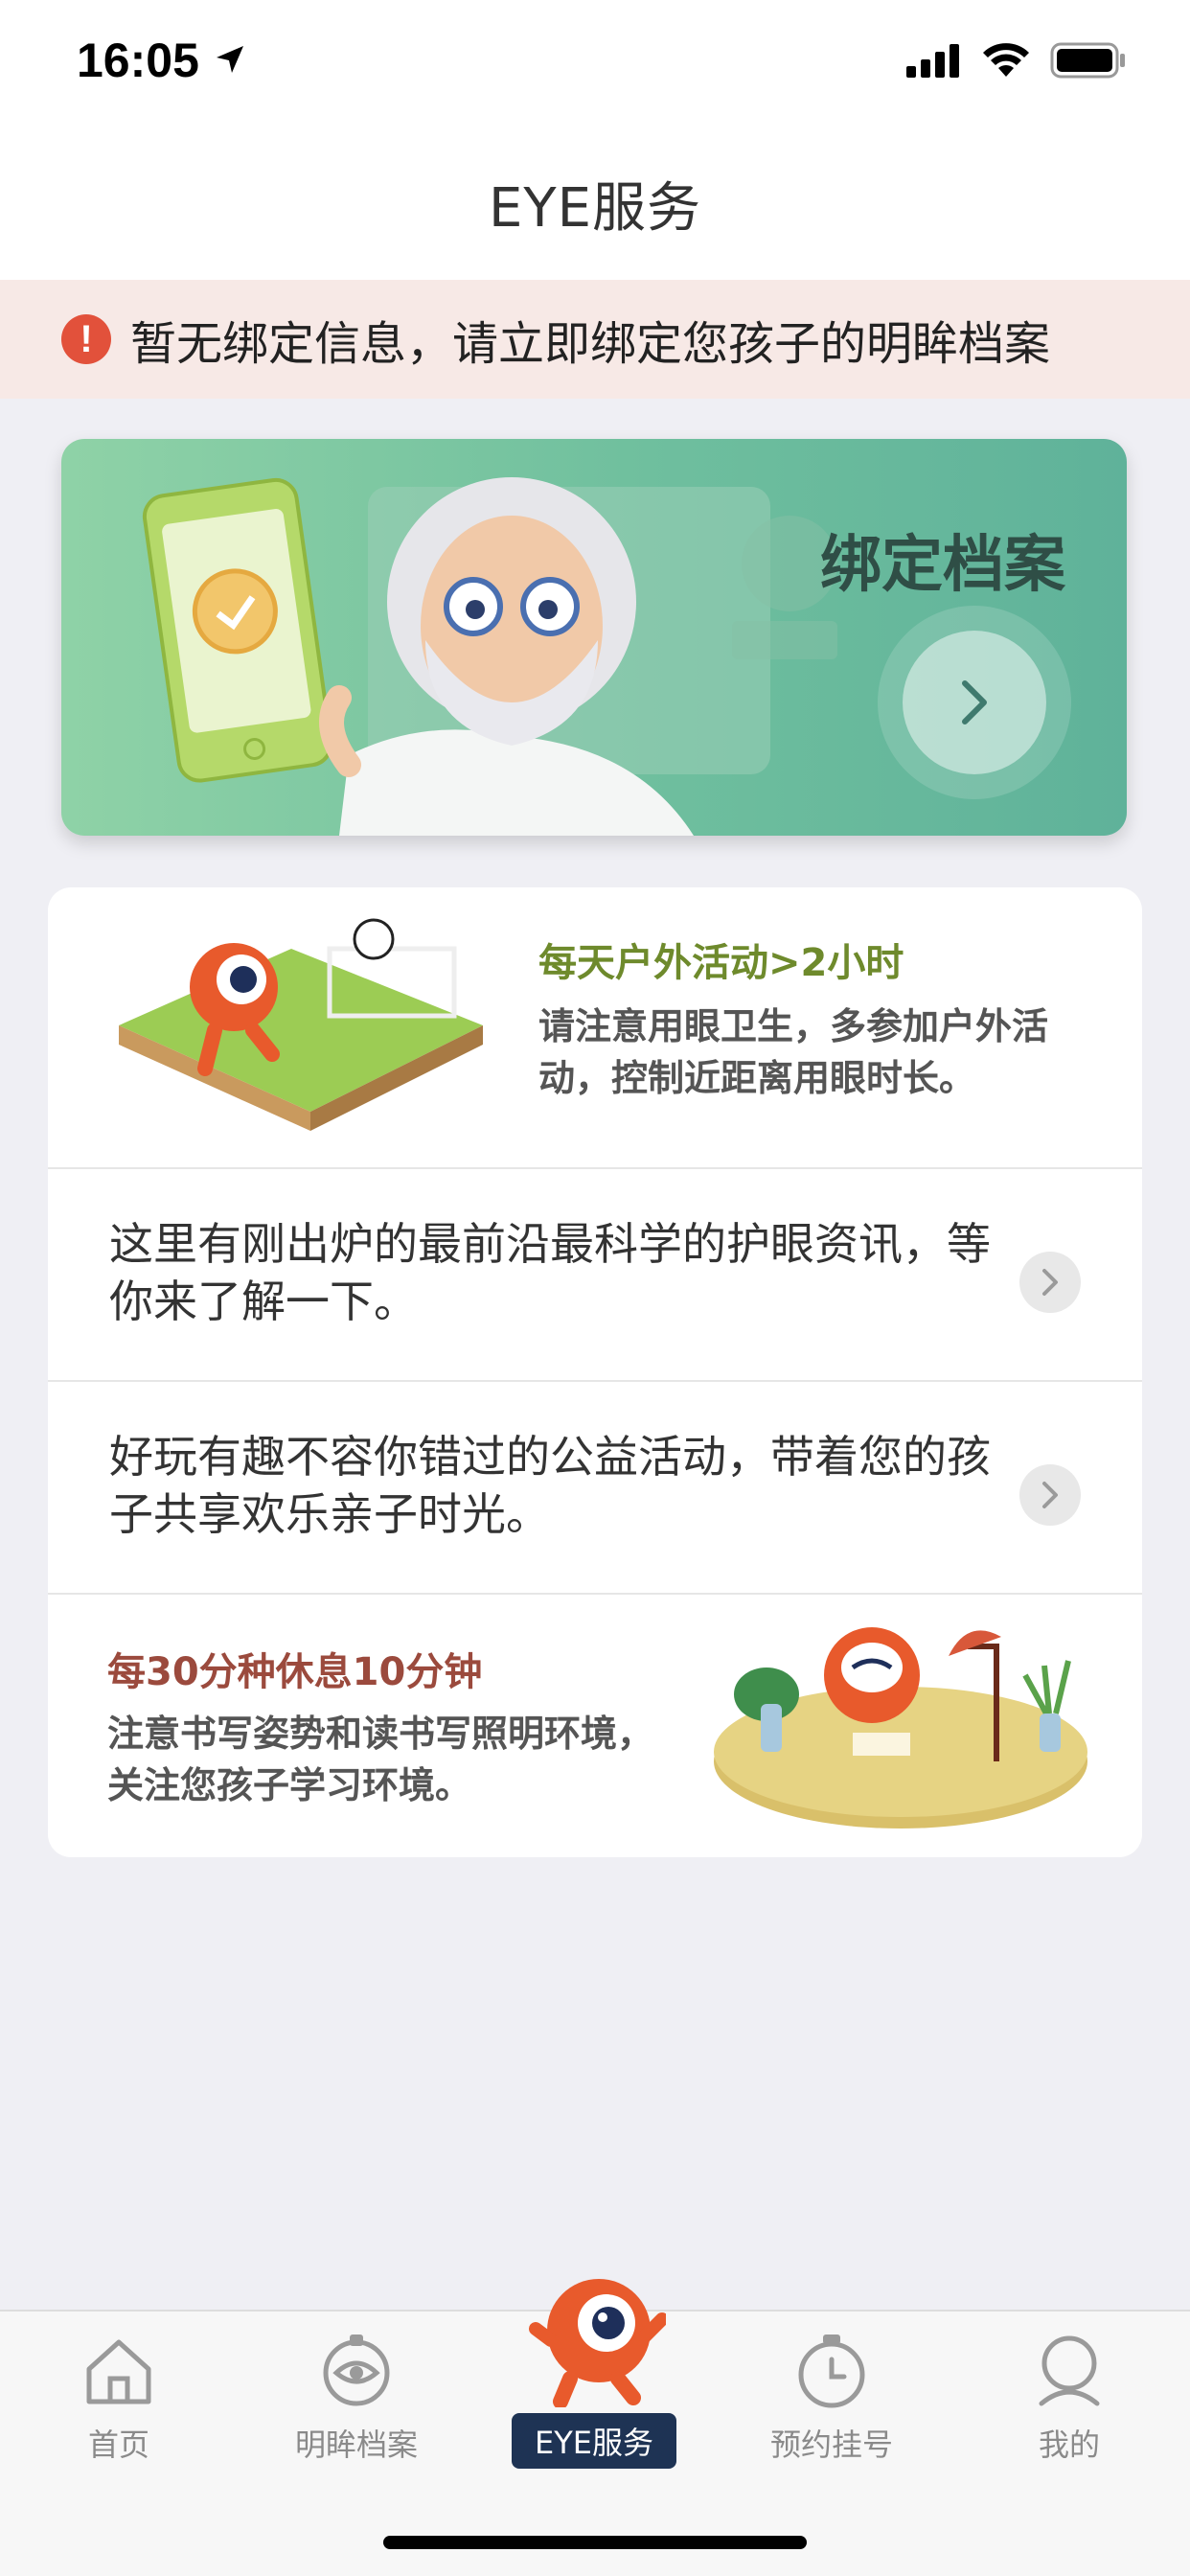  I want to click on eye-icon, so click(357, 2370).